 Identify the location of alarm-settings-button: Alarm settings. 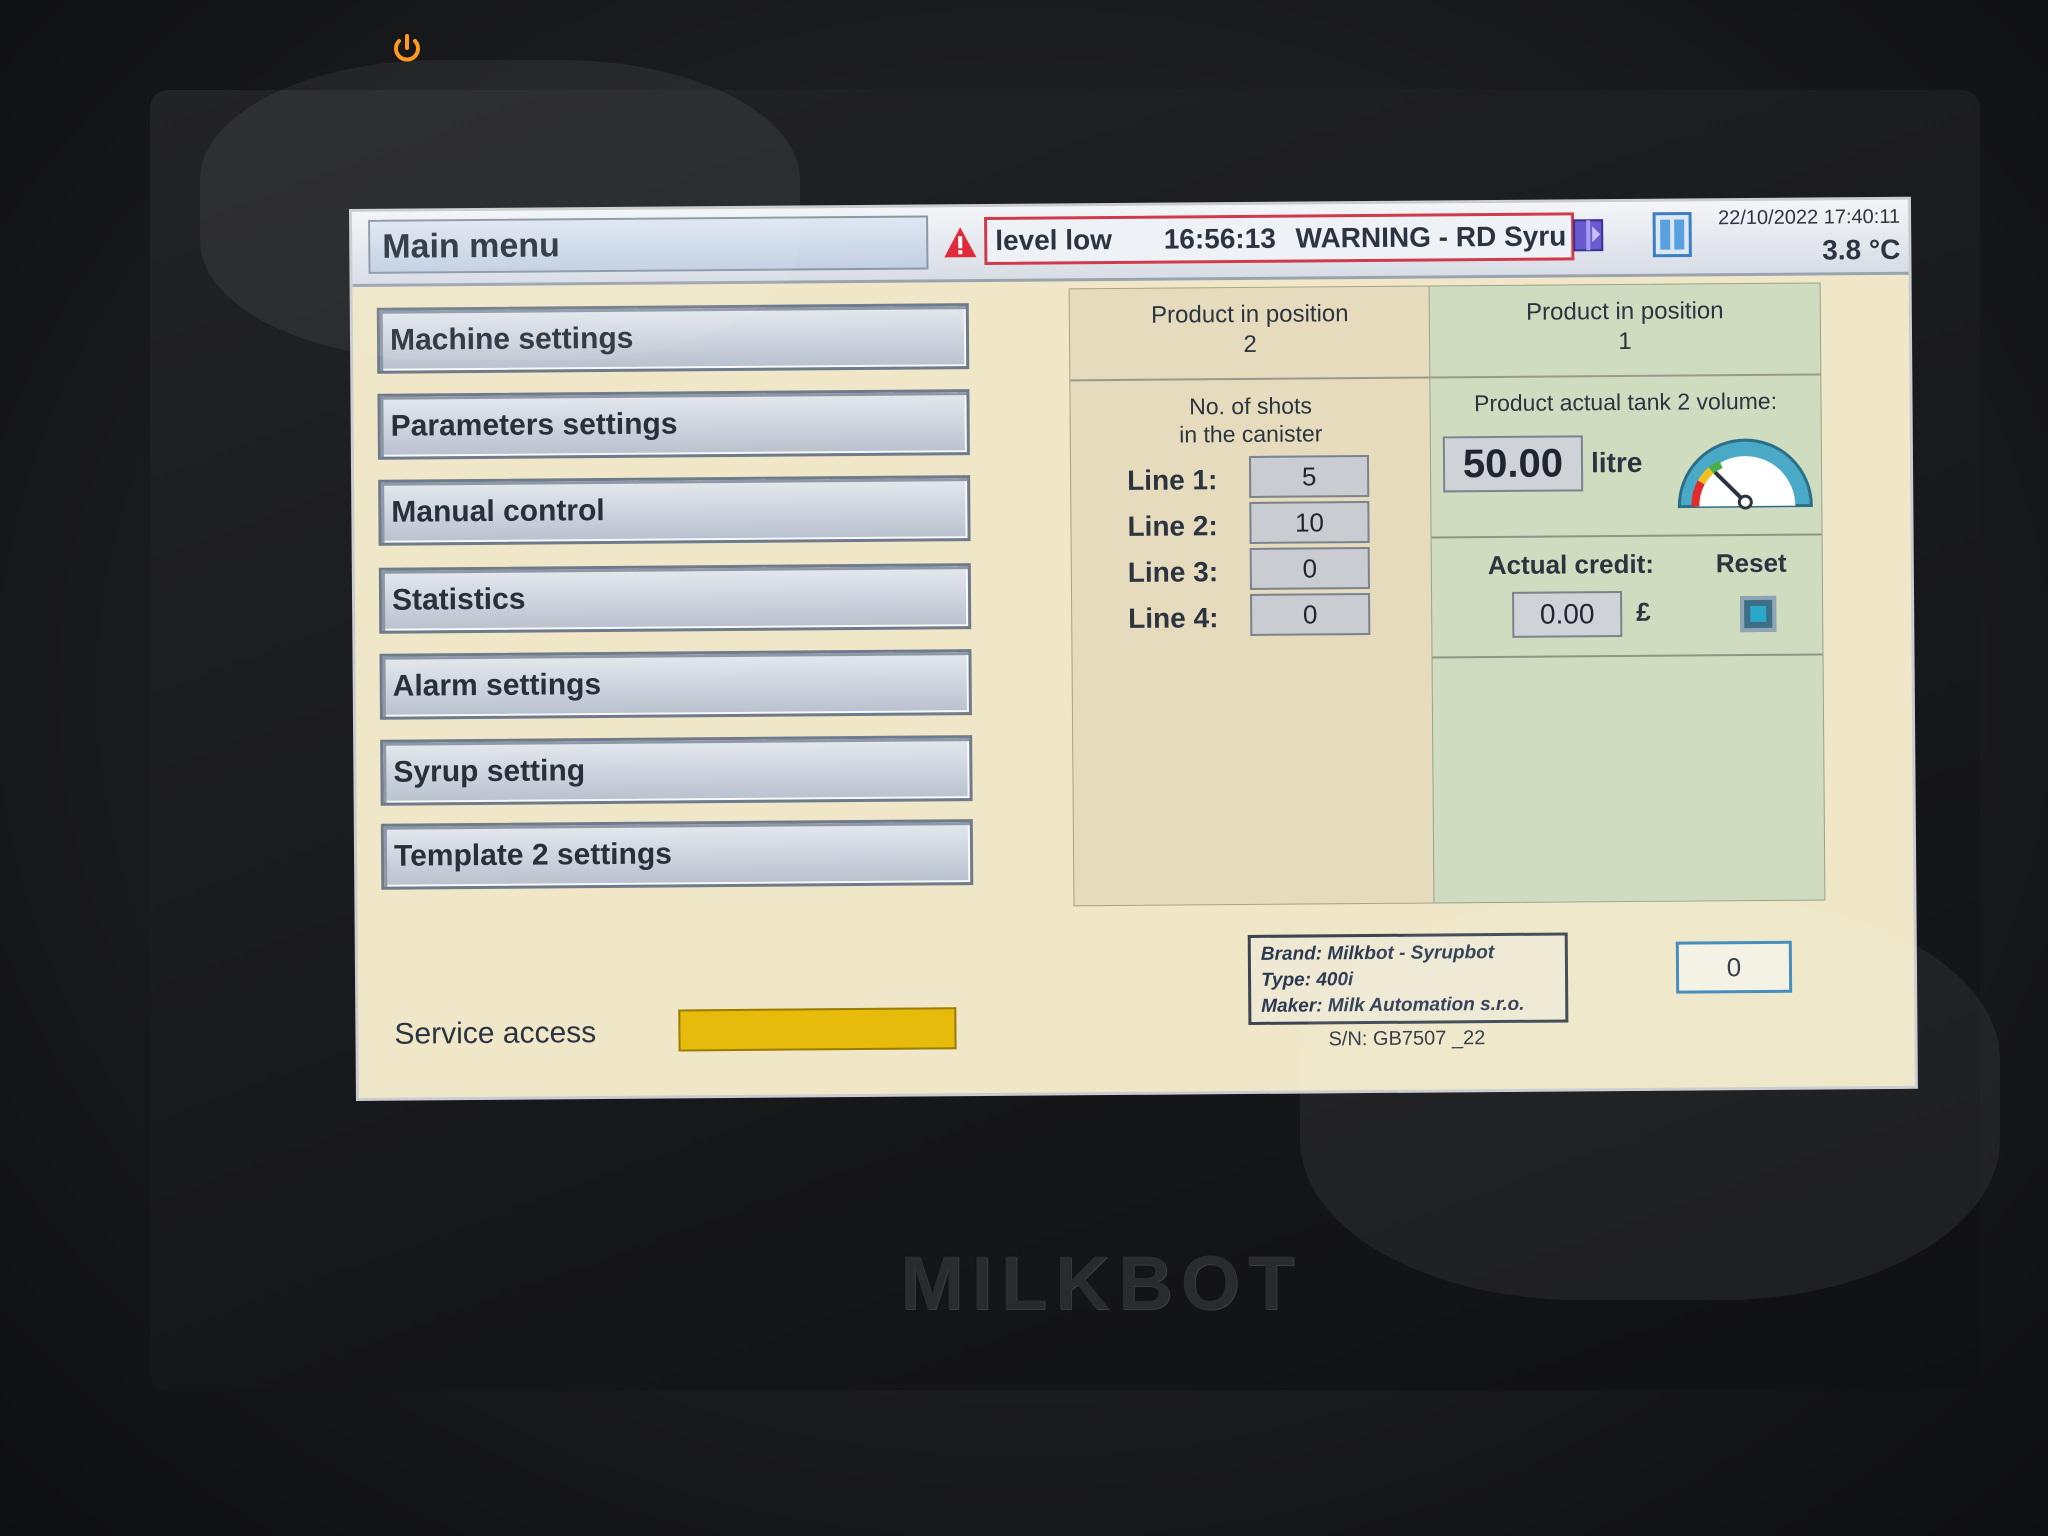
(675, 684).